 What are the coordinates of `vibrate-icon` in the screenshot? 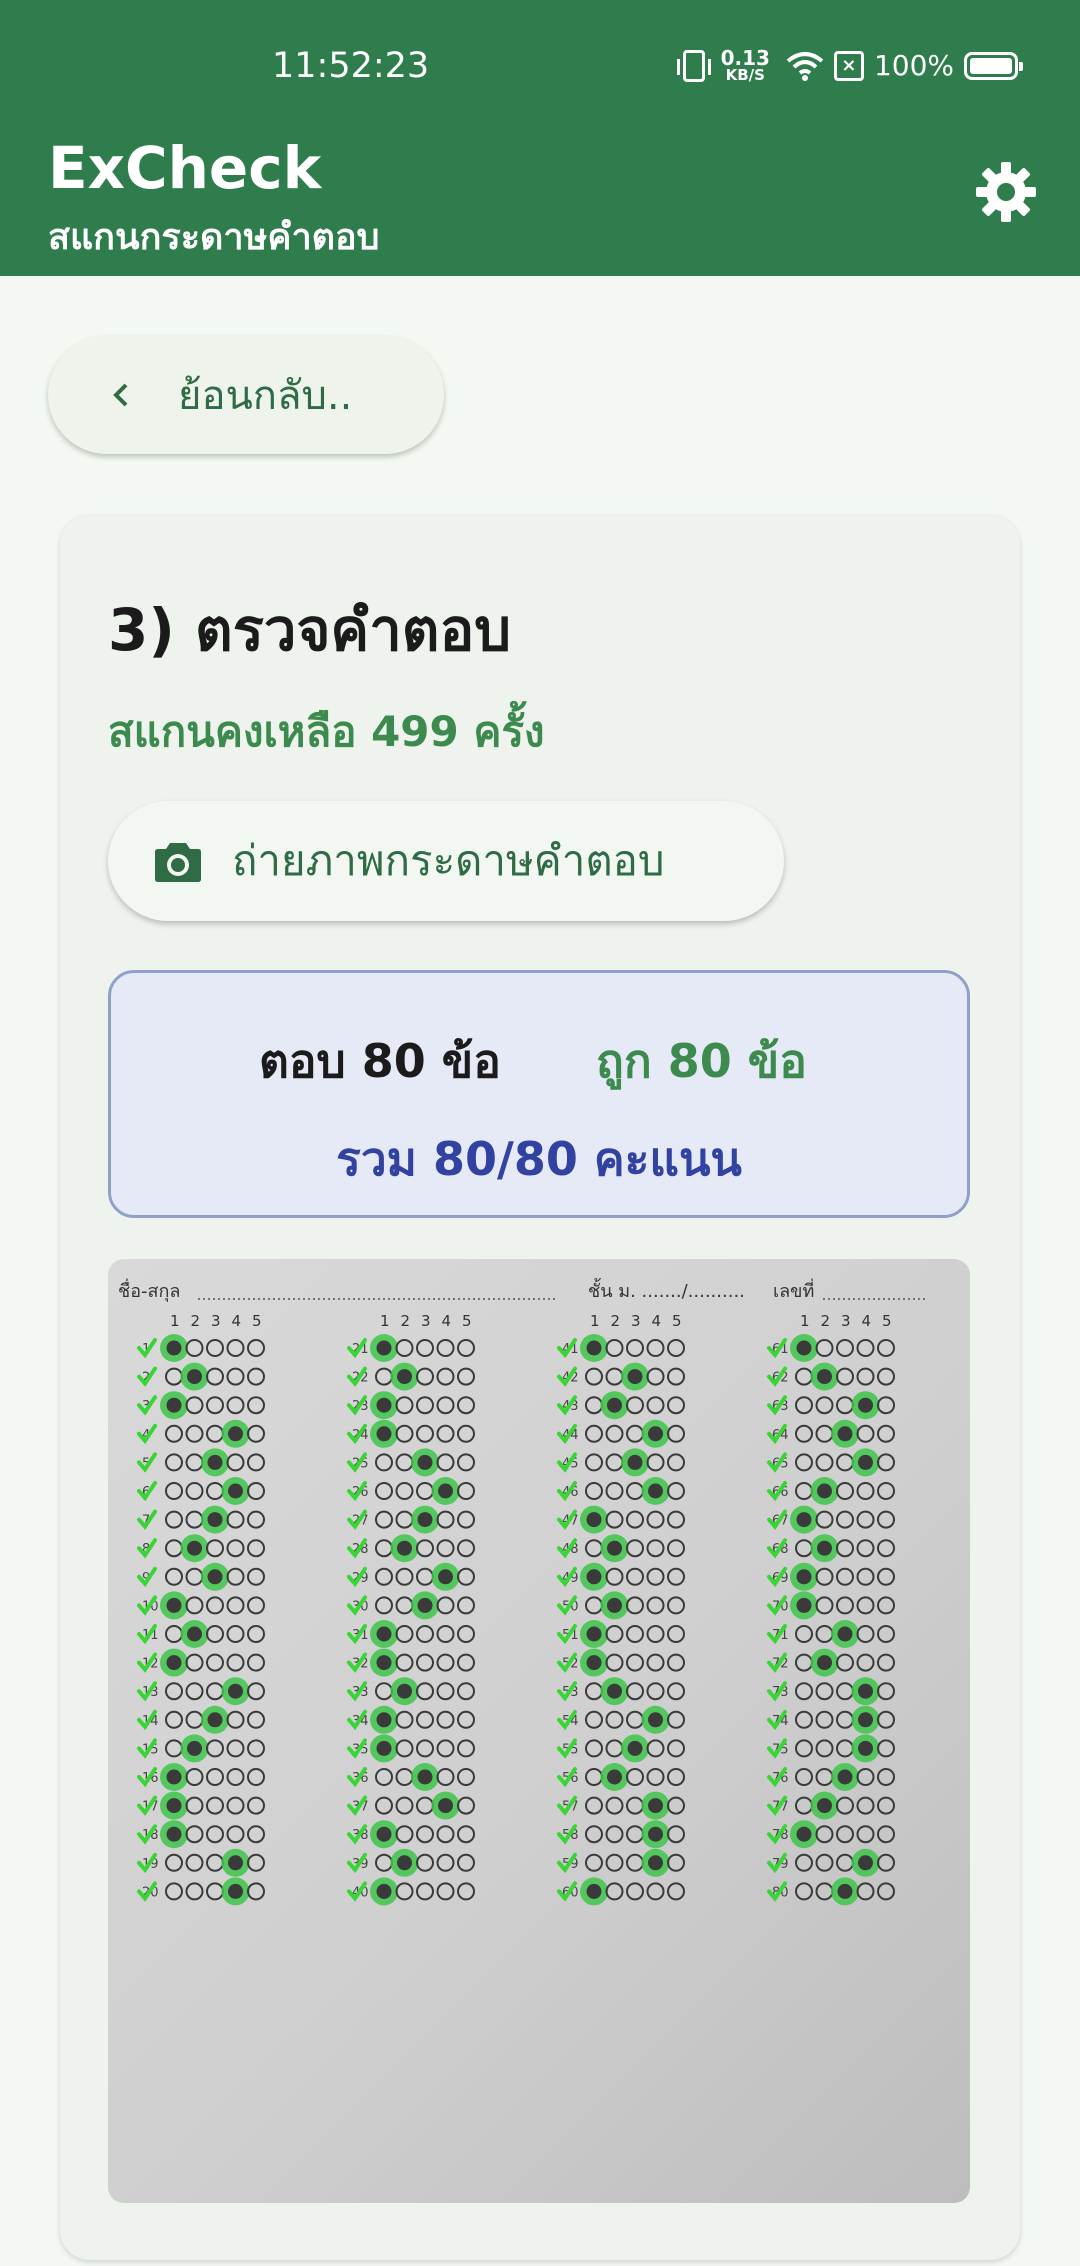 It's located at (693, 65).